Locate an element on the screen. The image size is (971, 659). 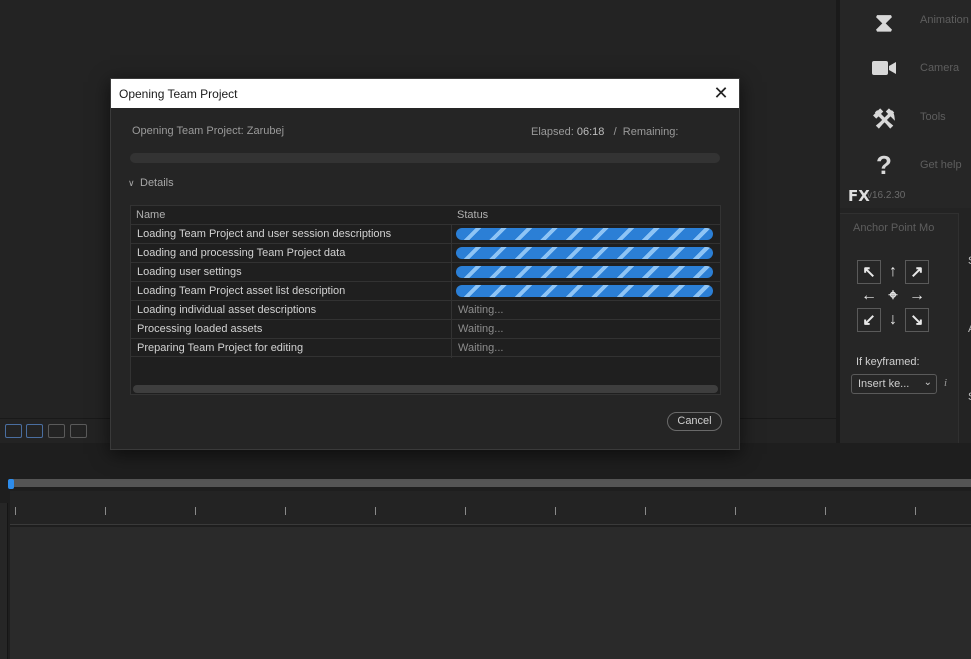
work-area-bar is located at coordinates (490, 483).